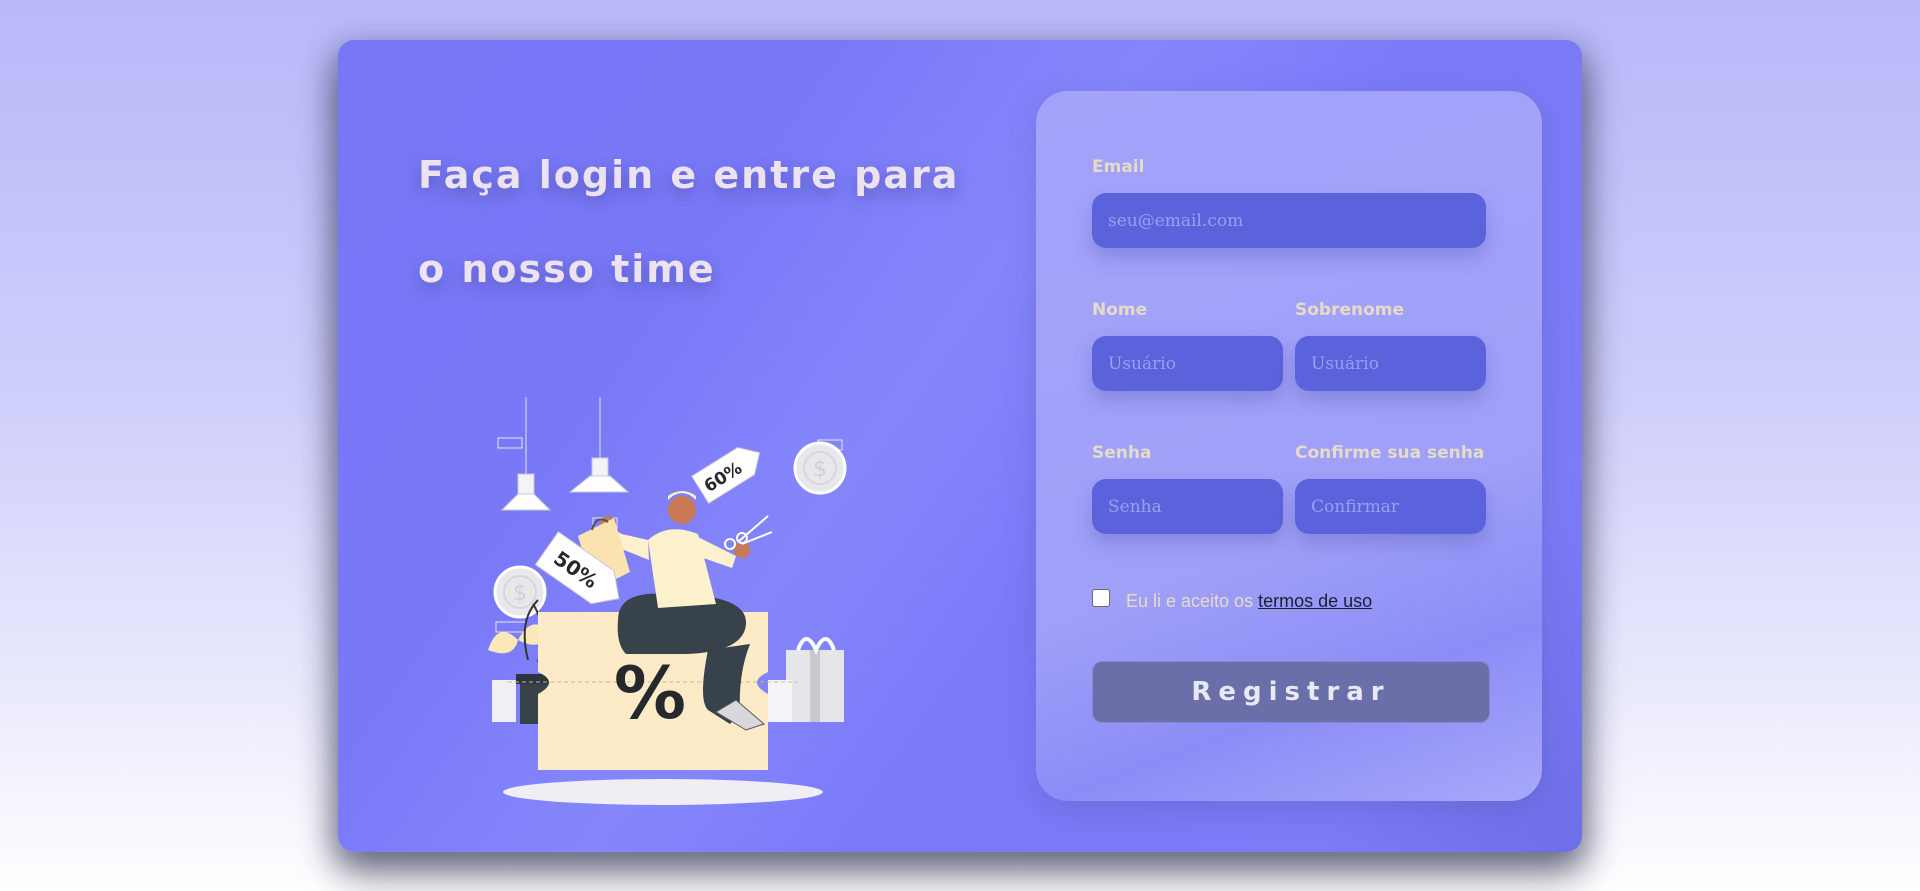  What do you see at coordinates (1315, 601) in the screenshot?
I see `terms-link: termos de uso` at bounding box center [1315, 601].